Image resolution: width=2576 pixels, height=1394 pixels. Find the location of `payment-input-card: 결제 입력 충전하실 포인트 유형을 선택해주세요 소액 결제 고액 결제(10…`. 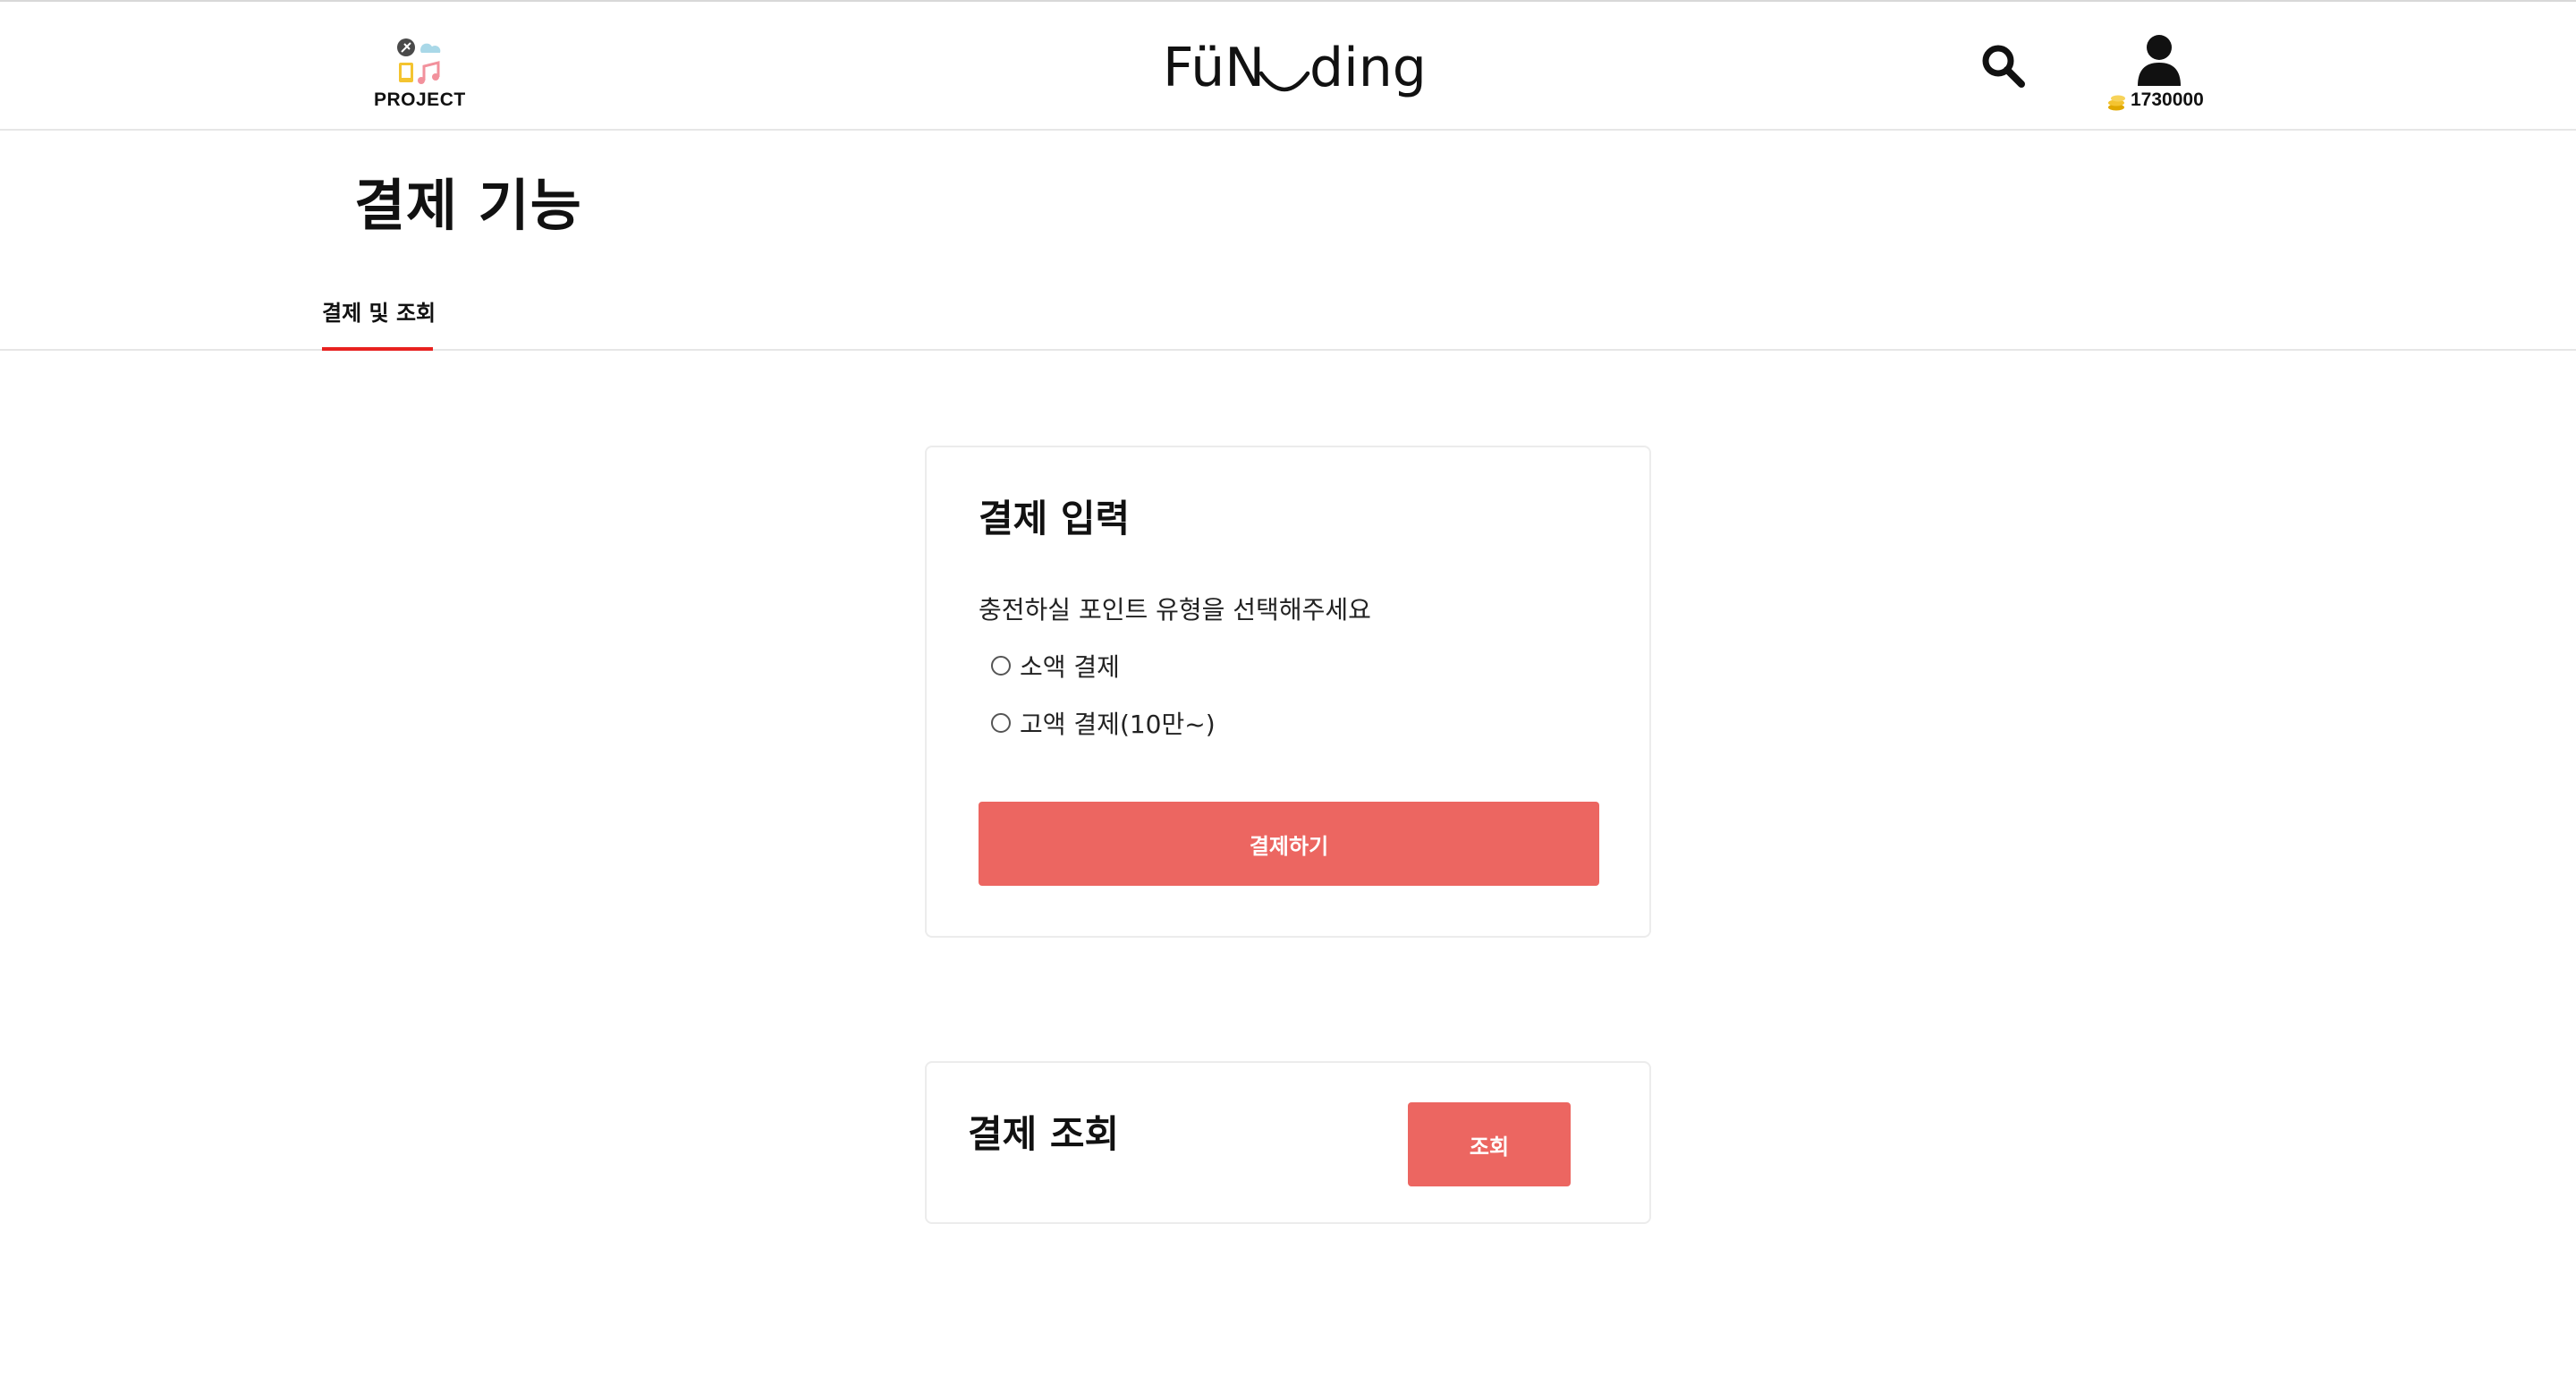

payment-input-card: 결제 입력 충전하실 포인트 유형을 선택해주세요 소액 결제 고액 결제(10… is located at coordinates (1288, 692).